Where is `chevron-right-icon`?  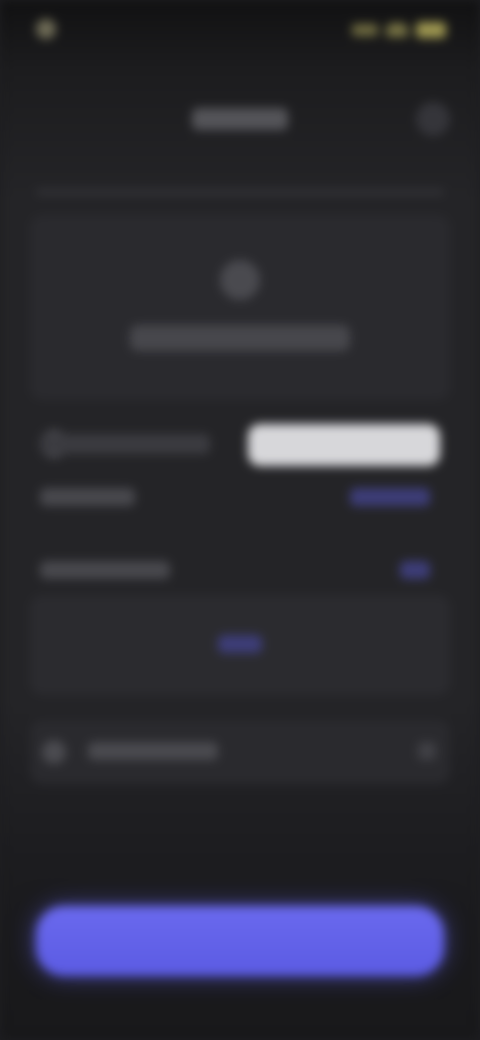 chevron-right-icon is located at coordinates (427, 751).